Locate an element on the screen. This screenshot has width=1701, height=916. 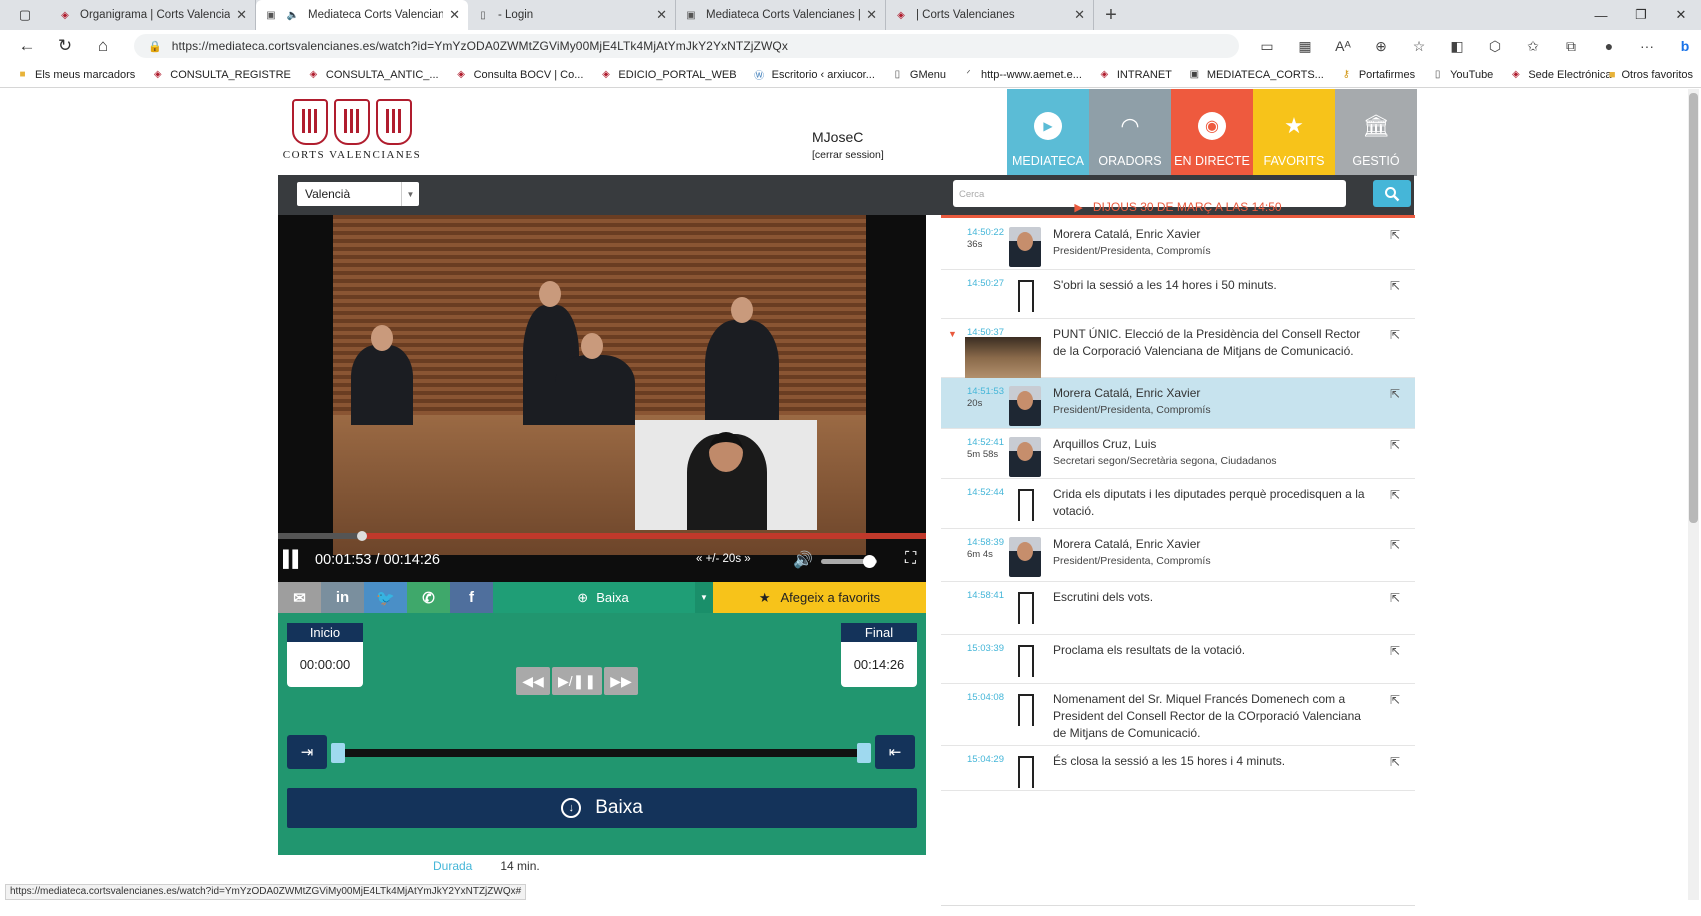
nav-label: ORADORS is located at coordinates (1129, 161).